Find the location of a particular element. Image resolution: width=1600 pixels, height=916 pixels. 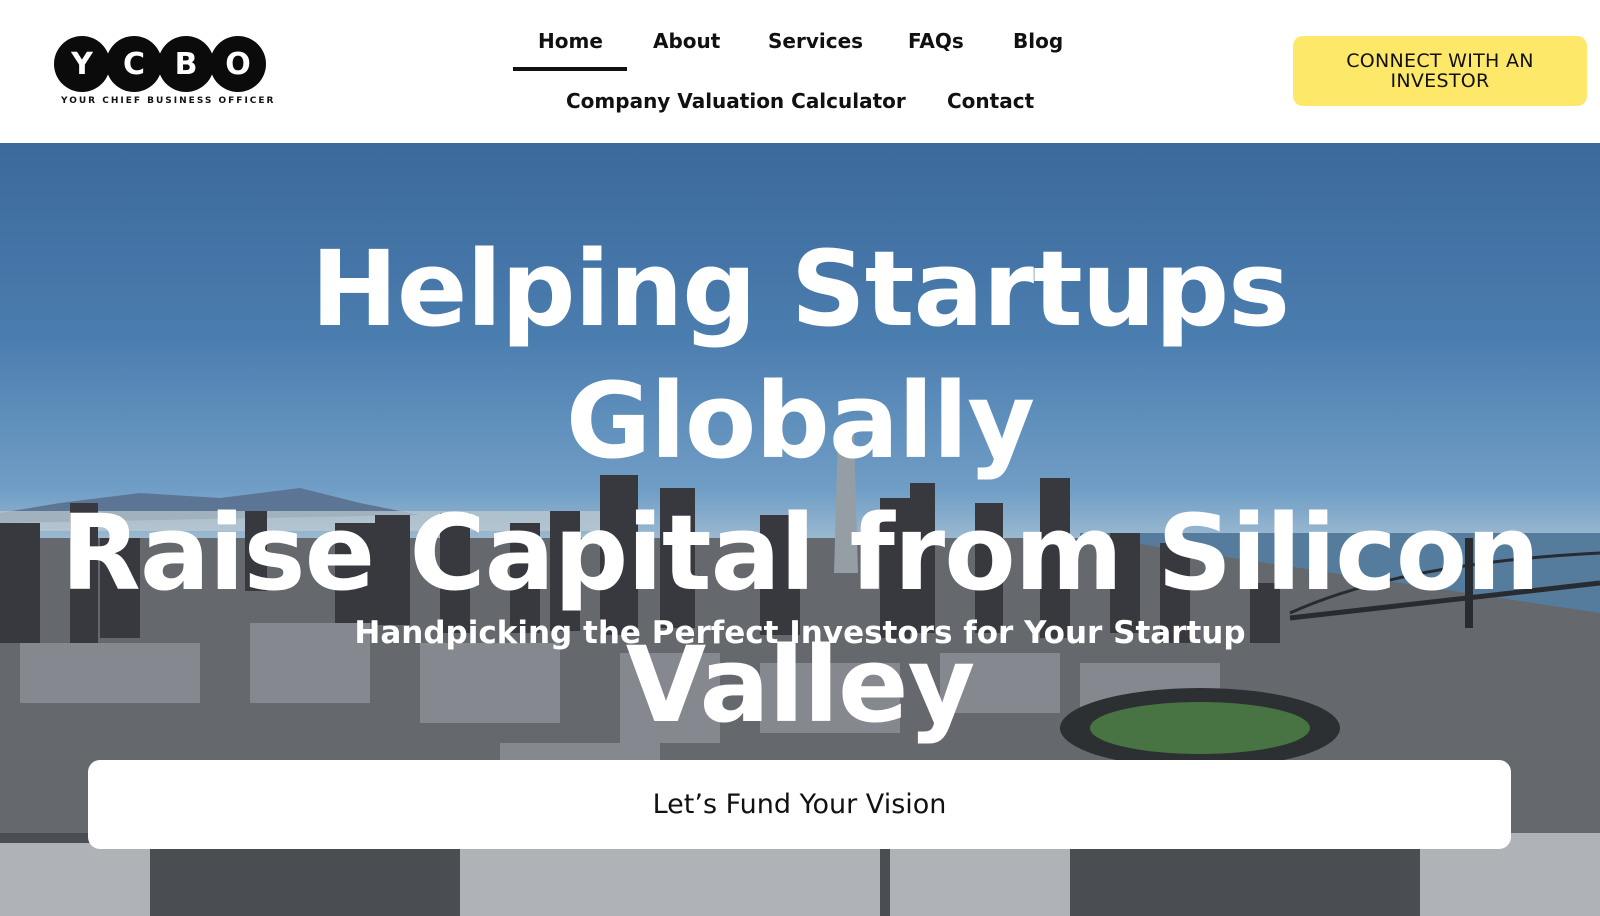

logo-letter-b: B is located at coordinates (186, 64).